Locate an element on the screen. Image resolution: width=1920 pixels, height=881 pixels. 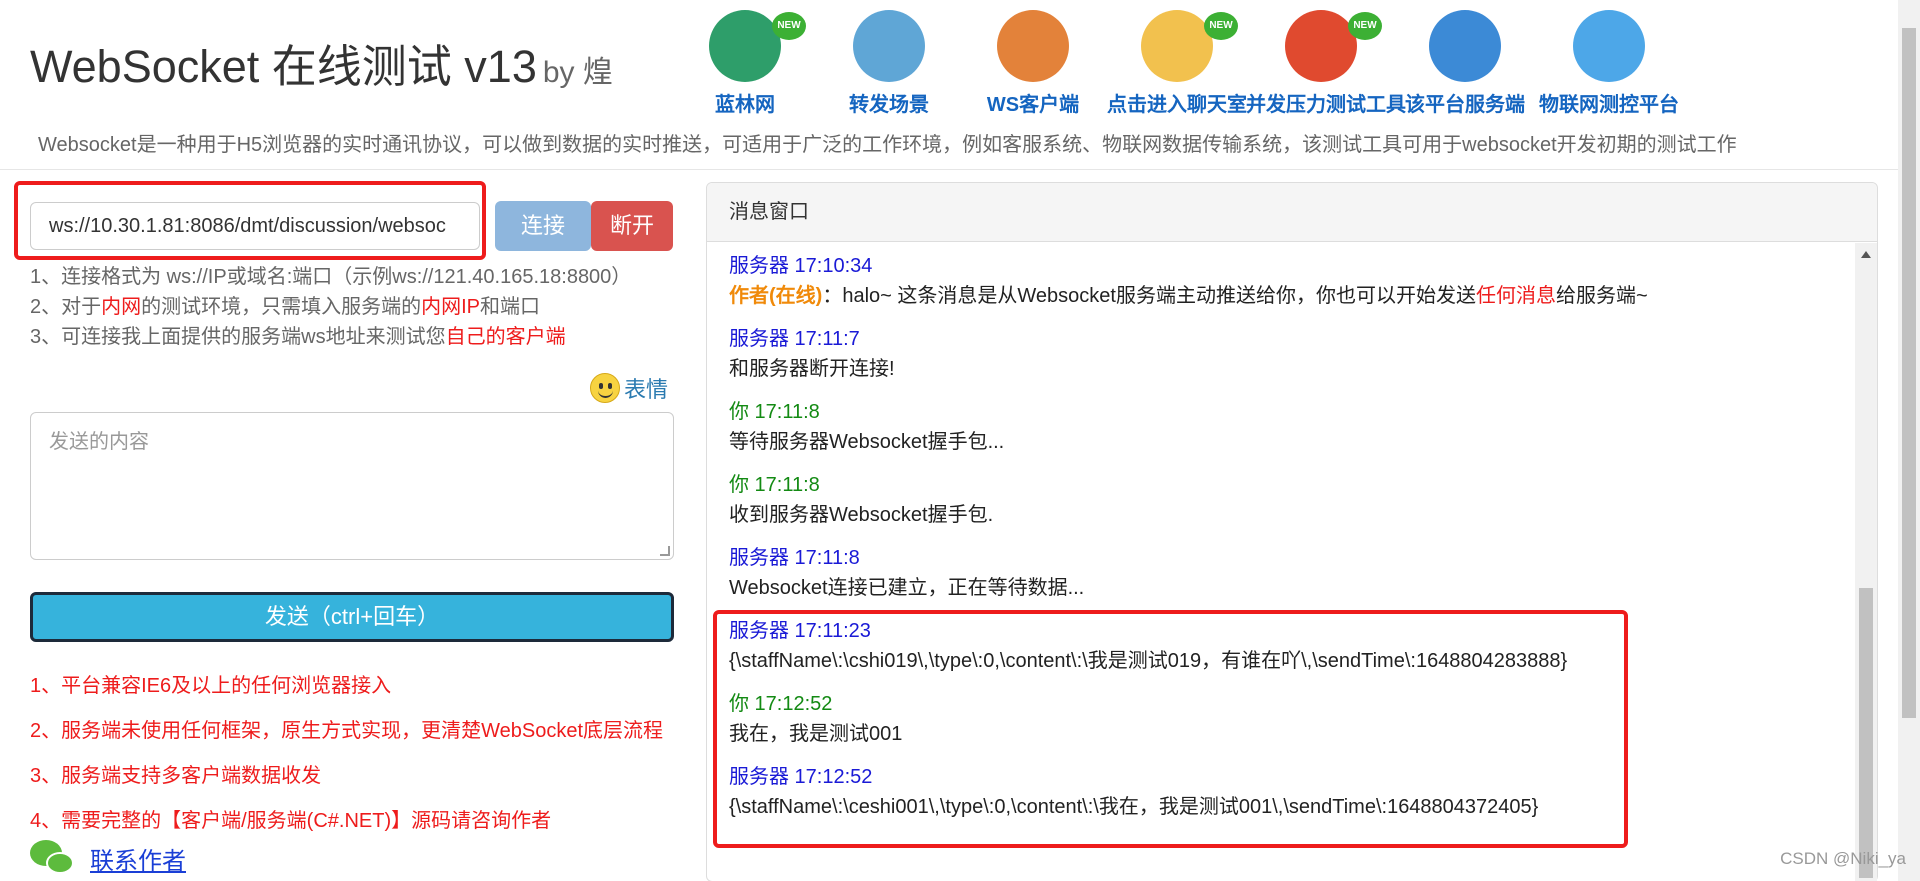
contact-author: 联系作者 is located at coordinates (108, 858).